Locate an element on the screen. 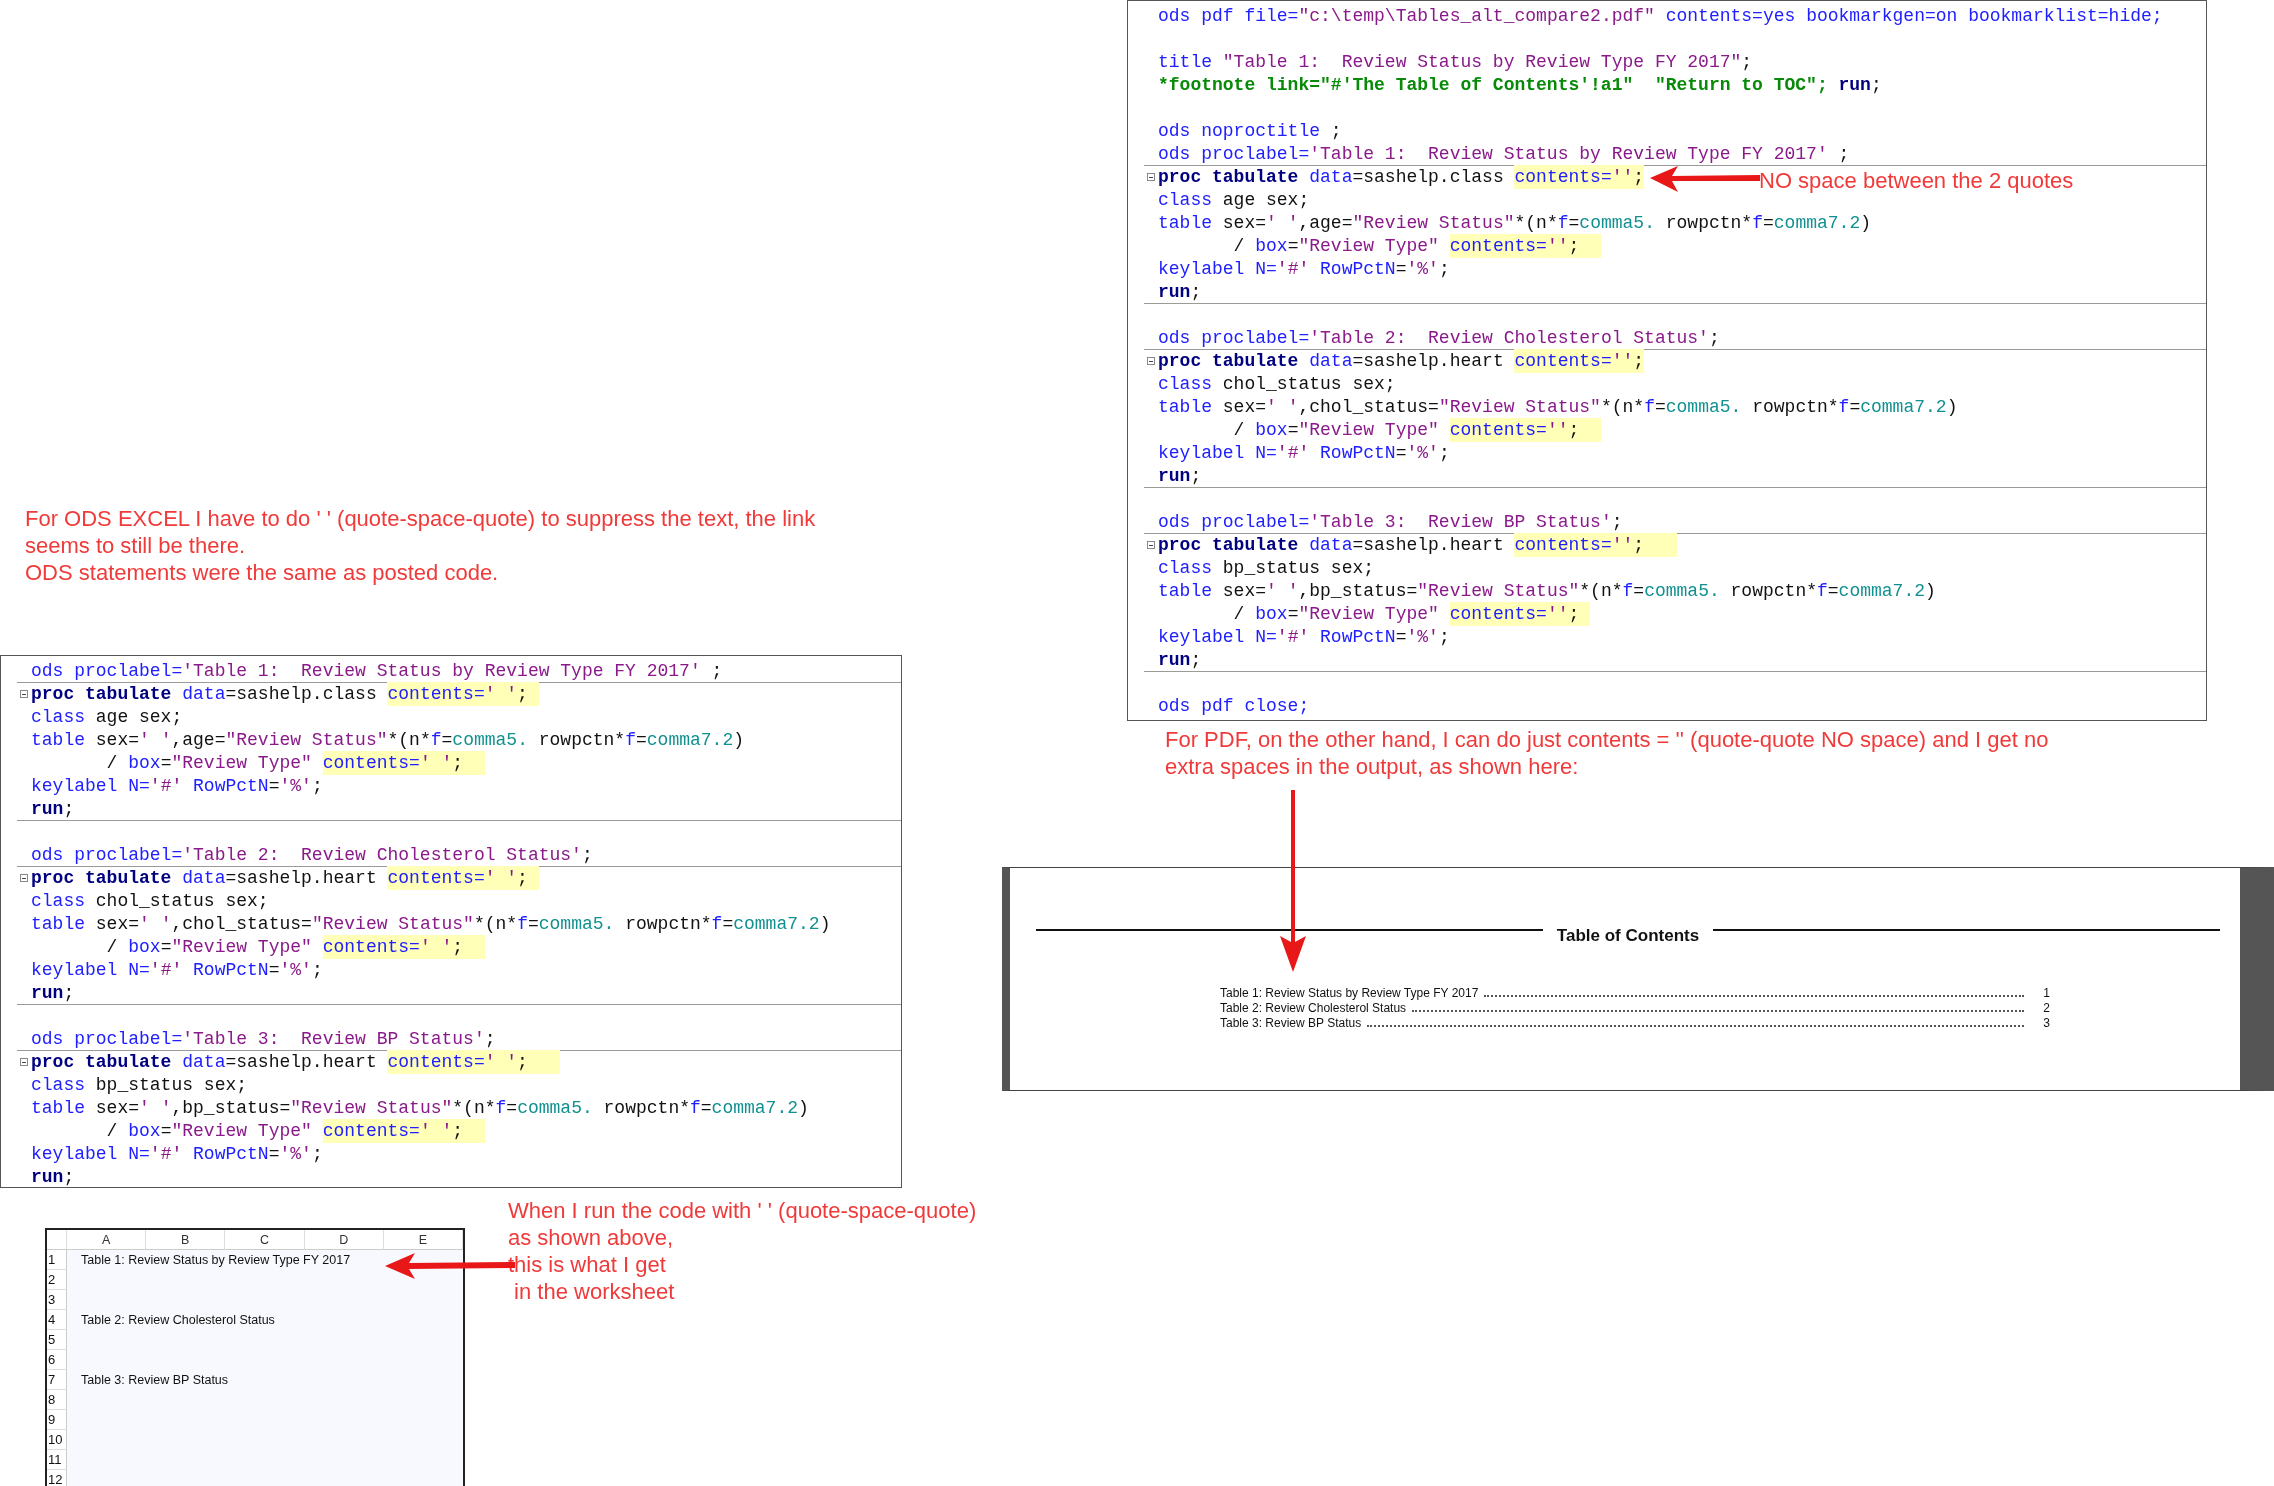  column-header: D is located at coordinates (344, 1240).